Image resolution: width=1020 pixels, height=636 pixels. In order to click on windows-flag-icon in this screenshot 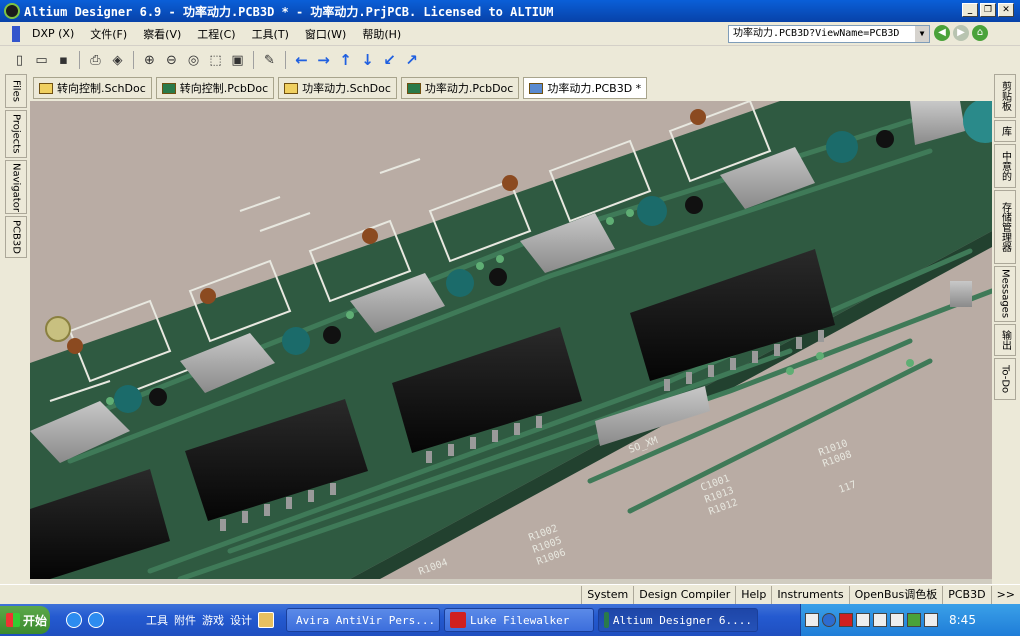, I will do `click(13, 620)`.